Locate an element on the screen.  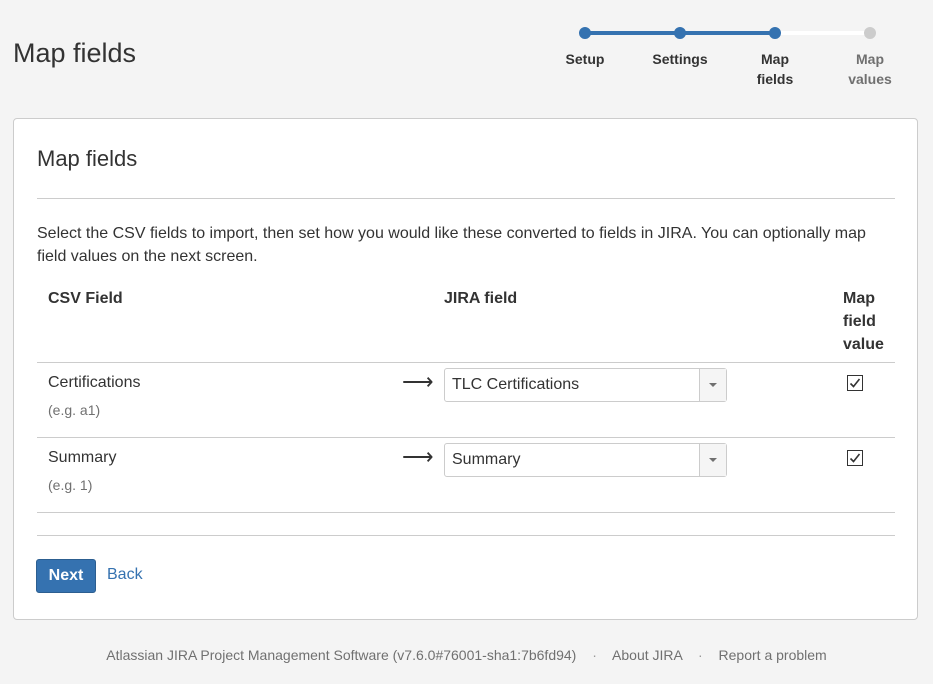
report-problem-link: Report a problem is located at coordinates (773, 655).